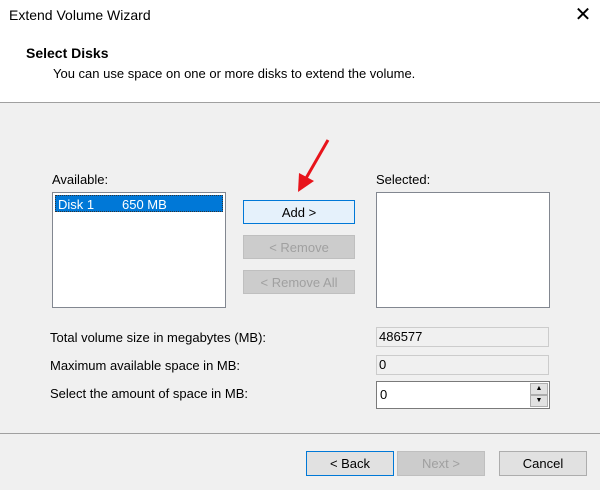  Describe the element at coordinates (67, 53) in the screenshot. I see `page-heading: Select Disks` at that location.